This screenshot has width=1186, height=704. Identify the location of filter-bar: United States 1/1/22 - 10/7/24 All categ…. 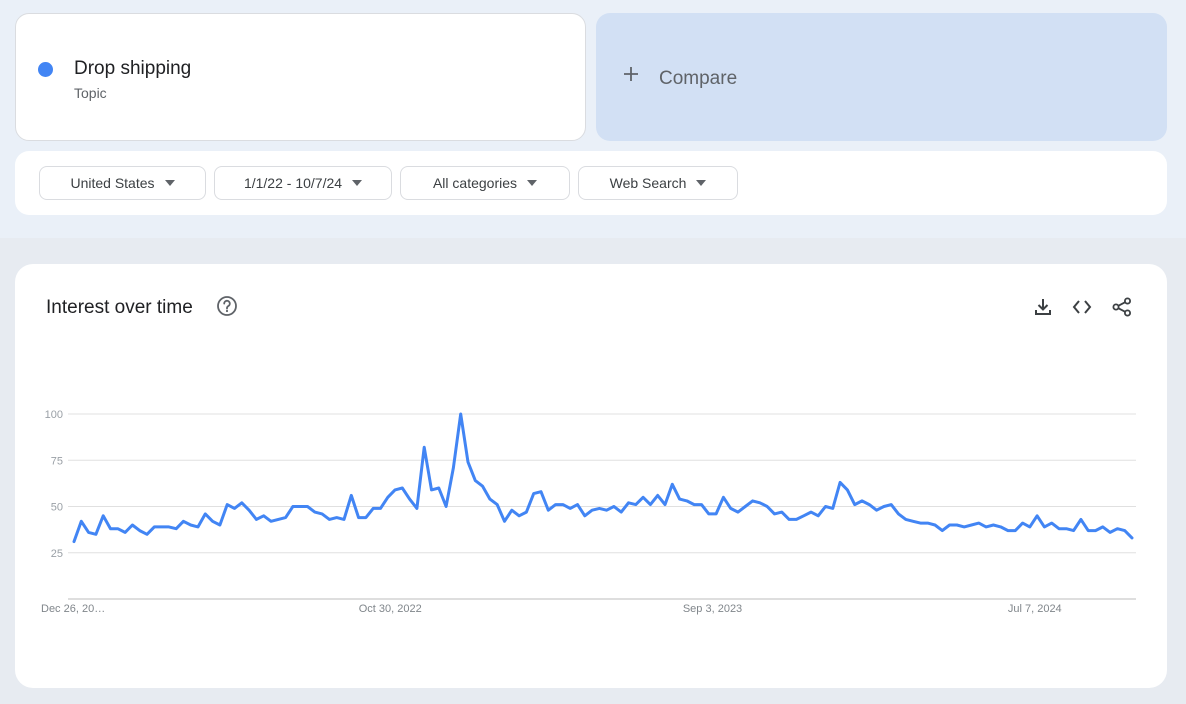
(591, 183).